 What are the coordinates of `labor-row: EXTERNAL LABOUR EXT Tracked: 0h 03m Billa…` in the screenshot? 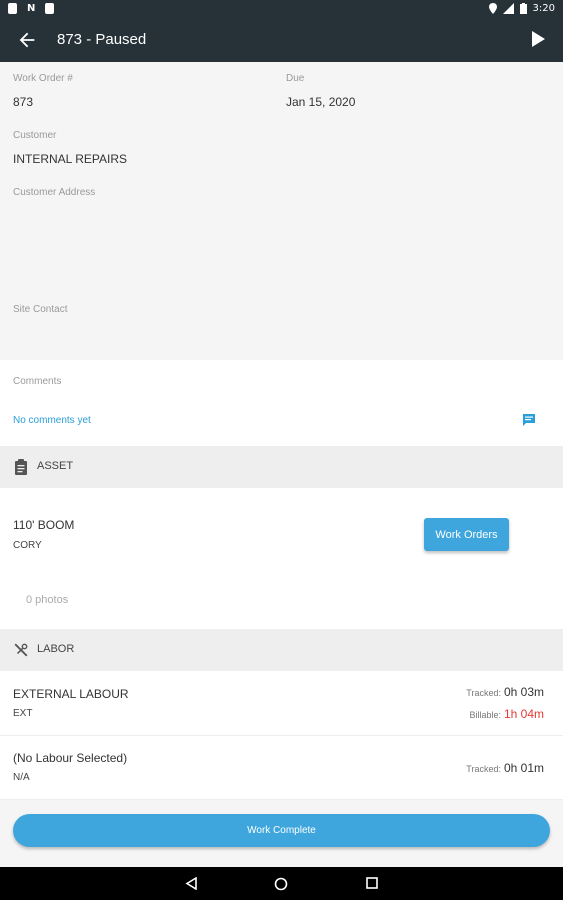 It's located at (281, 703).